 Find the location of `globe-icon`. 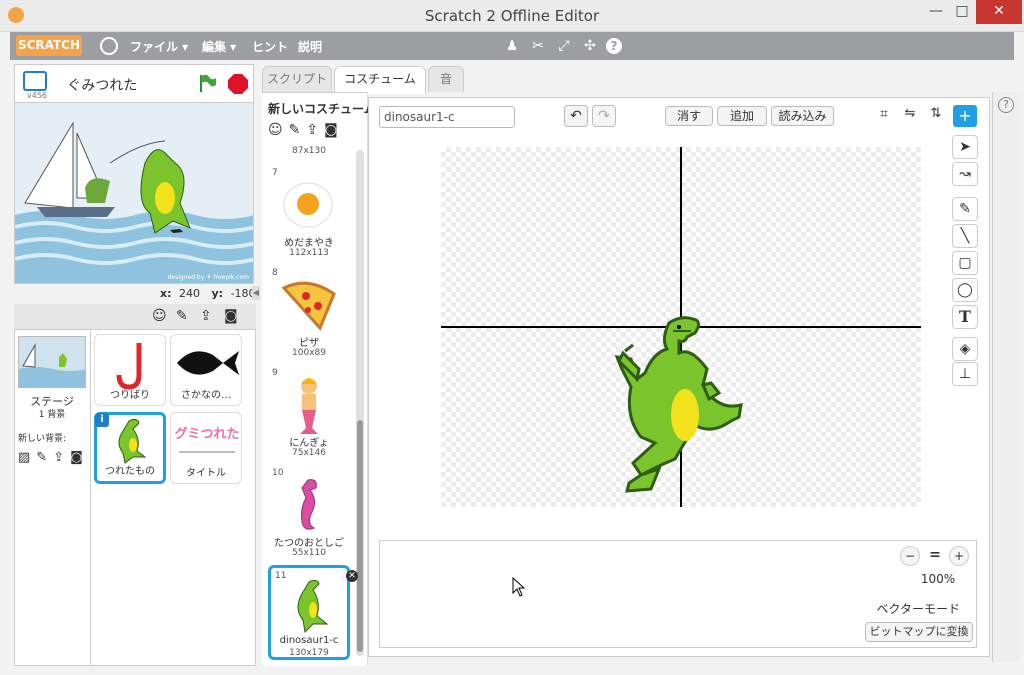

globe-icon is located at coordinates (109, 46).